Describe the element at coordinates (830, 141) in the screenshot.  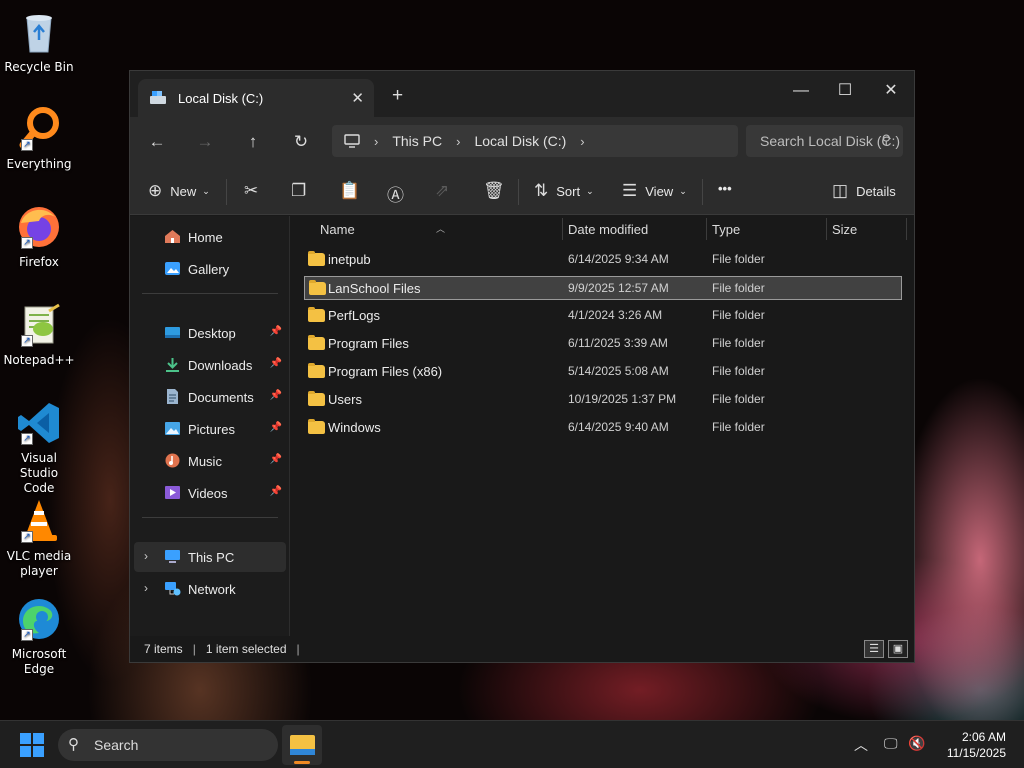
I see `search-placeholder: Search Local Disk (C:)` at that location.